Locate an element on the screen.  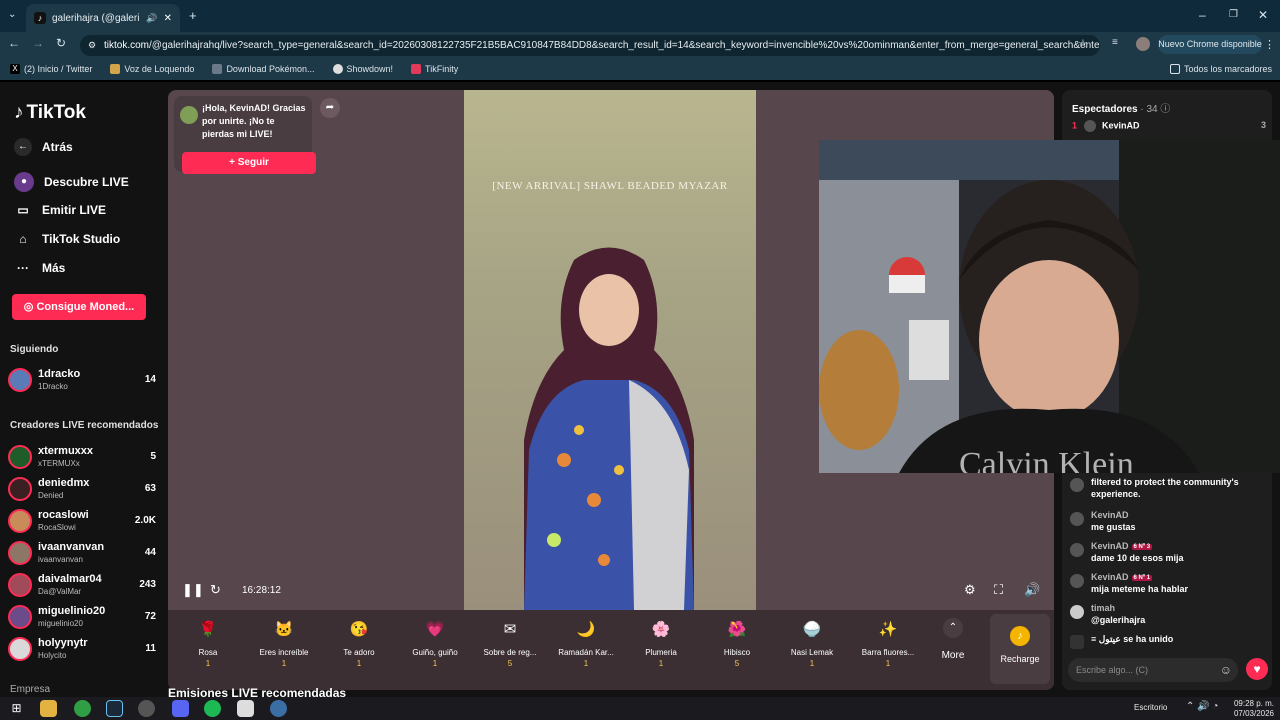
pause-icon: ❚❚ is located at coordinates (193, 590).